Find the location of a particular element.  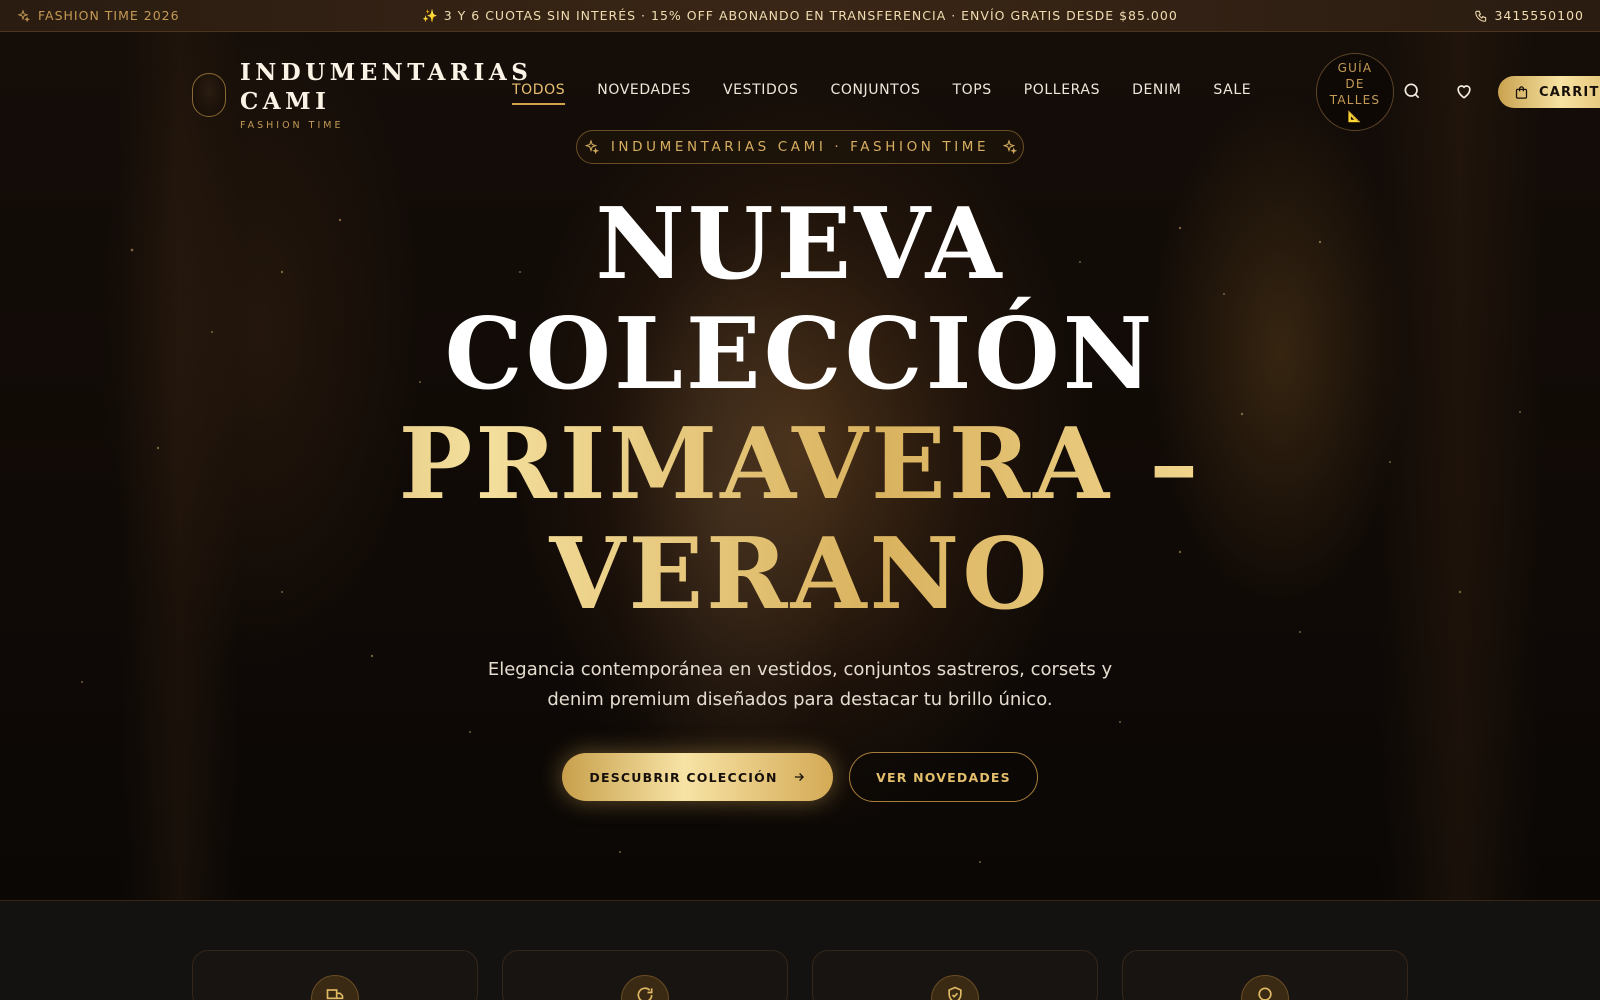

search-button is located at coordinates (1412, 91).